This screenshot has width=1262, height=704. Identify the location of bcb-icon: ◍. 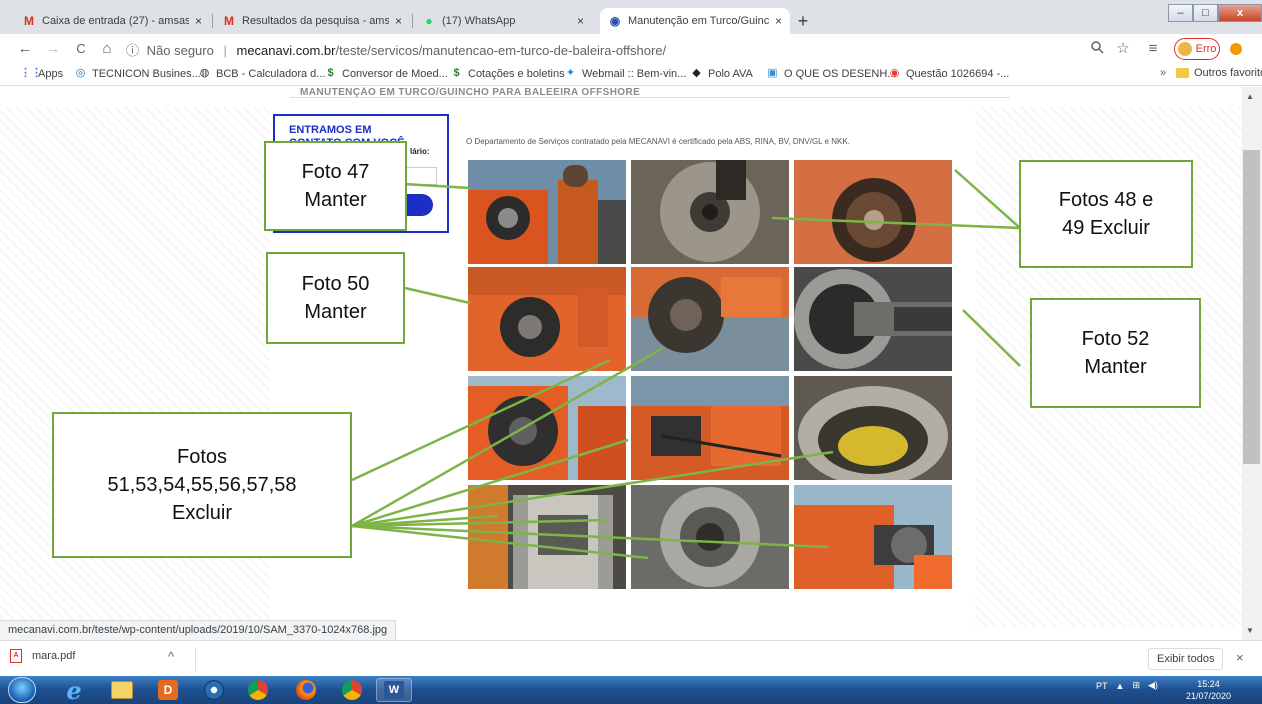
(204, 73).